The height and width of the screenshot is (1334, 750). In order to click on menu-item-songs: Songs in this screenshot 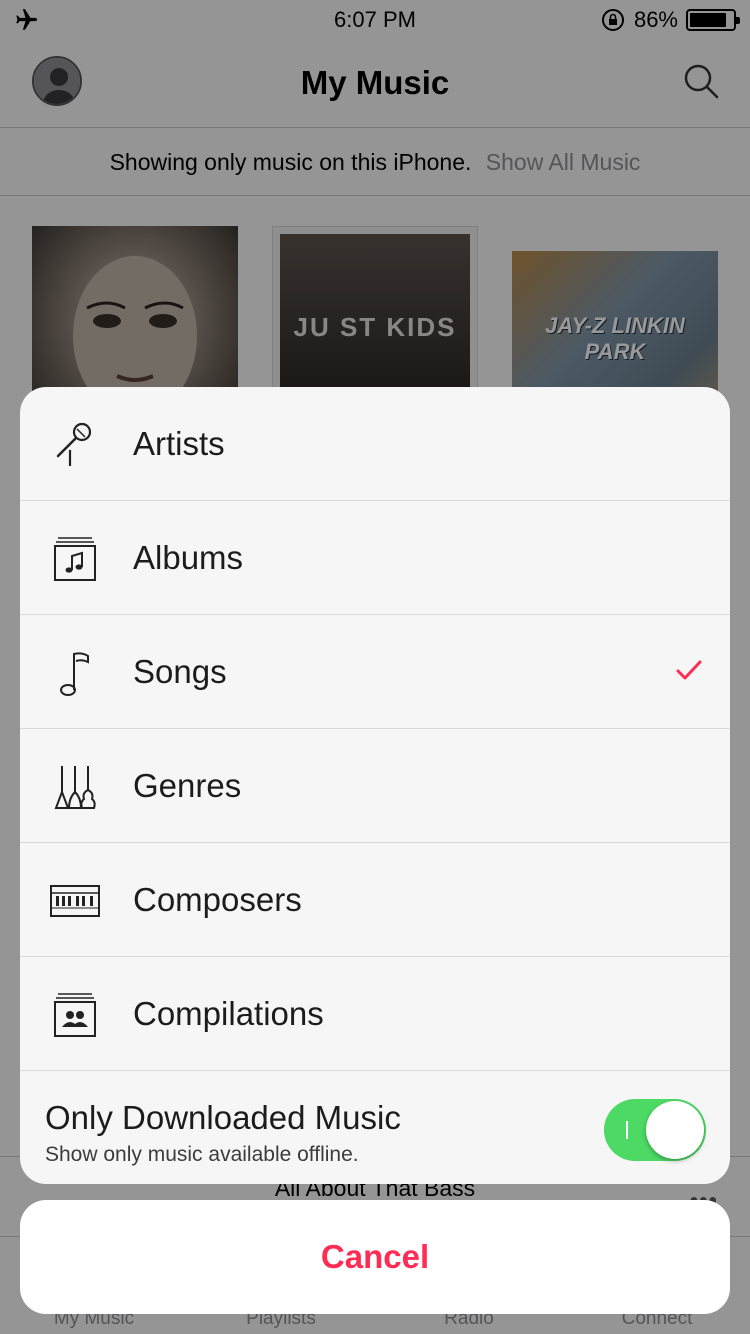, I will do `click(375, 672)`.